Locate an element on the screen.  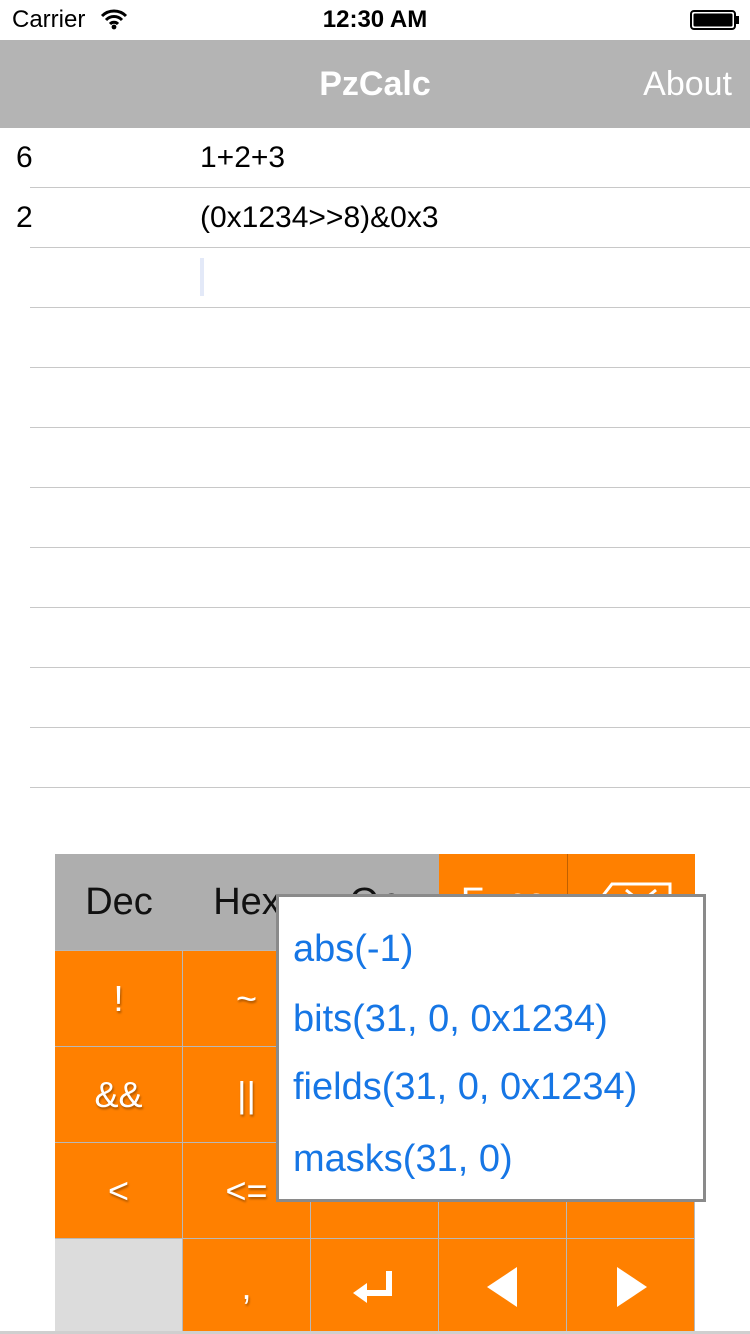
status-time: 12:30 AM is located at coordinates (375, 19).